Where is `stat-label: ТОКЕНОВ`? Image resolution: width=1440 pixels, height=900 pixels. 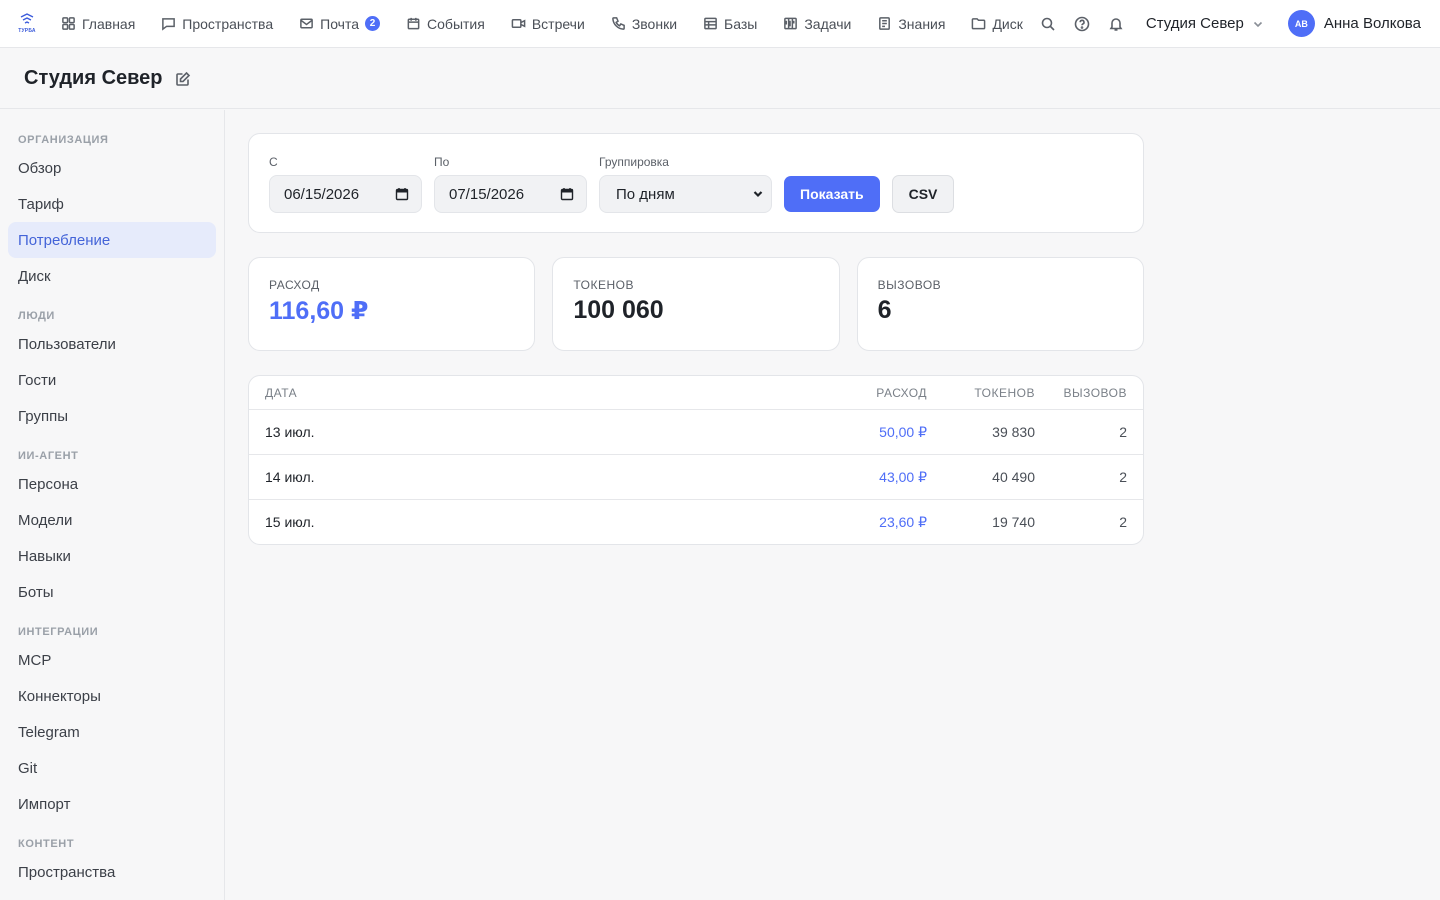 stat-label: ТОКЕНОВ is located at coordinates (603, 285).